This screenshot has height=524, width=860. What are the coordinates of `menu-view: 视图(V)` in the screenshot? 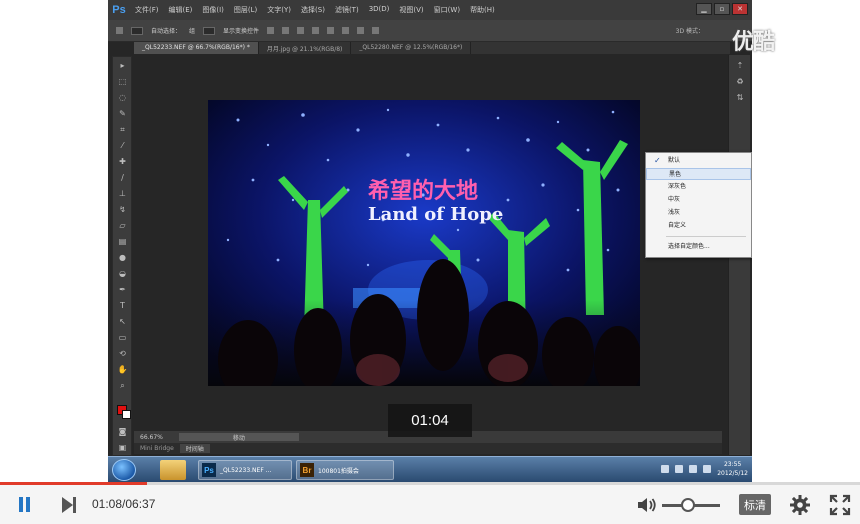 It's located at (411, 10).